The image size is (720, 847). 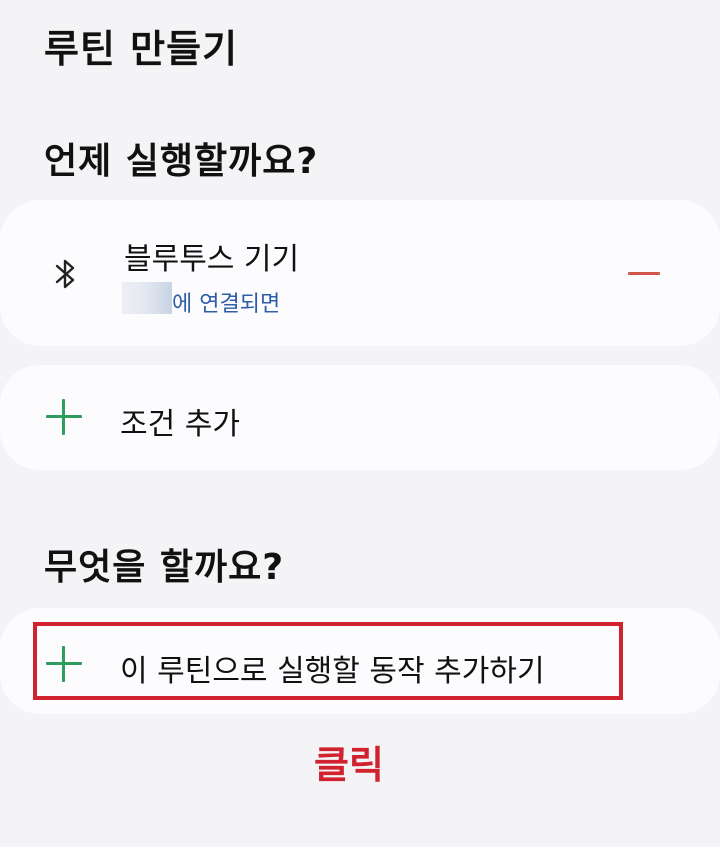 I want to click on what-section-title: 무엇을 할까요?, so click(x=164, y=567).